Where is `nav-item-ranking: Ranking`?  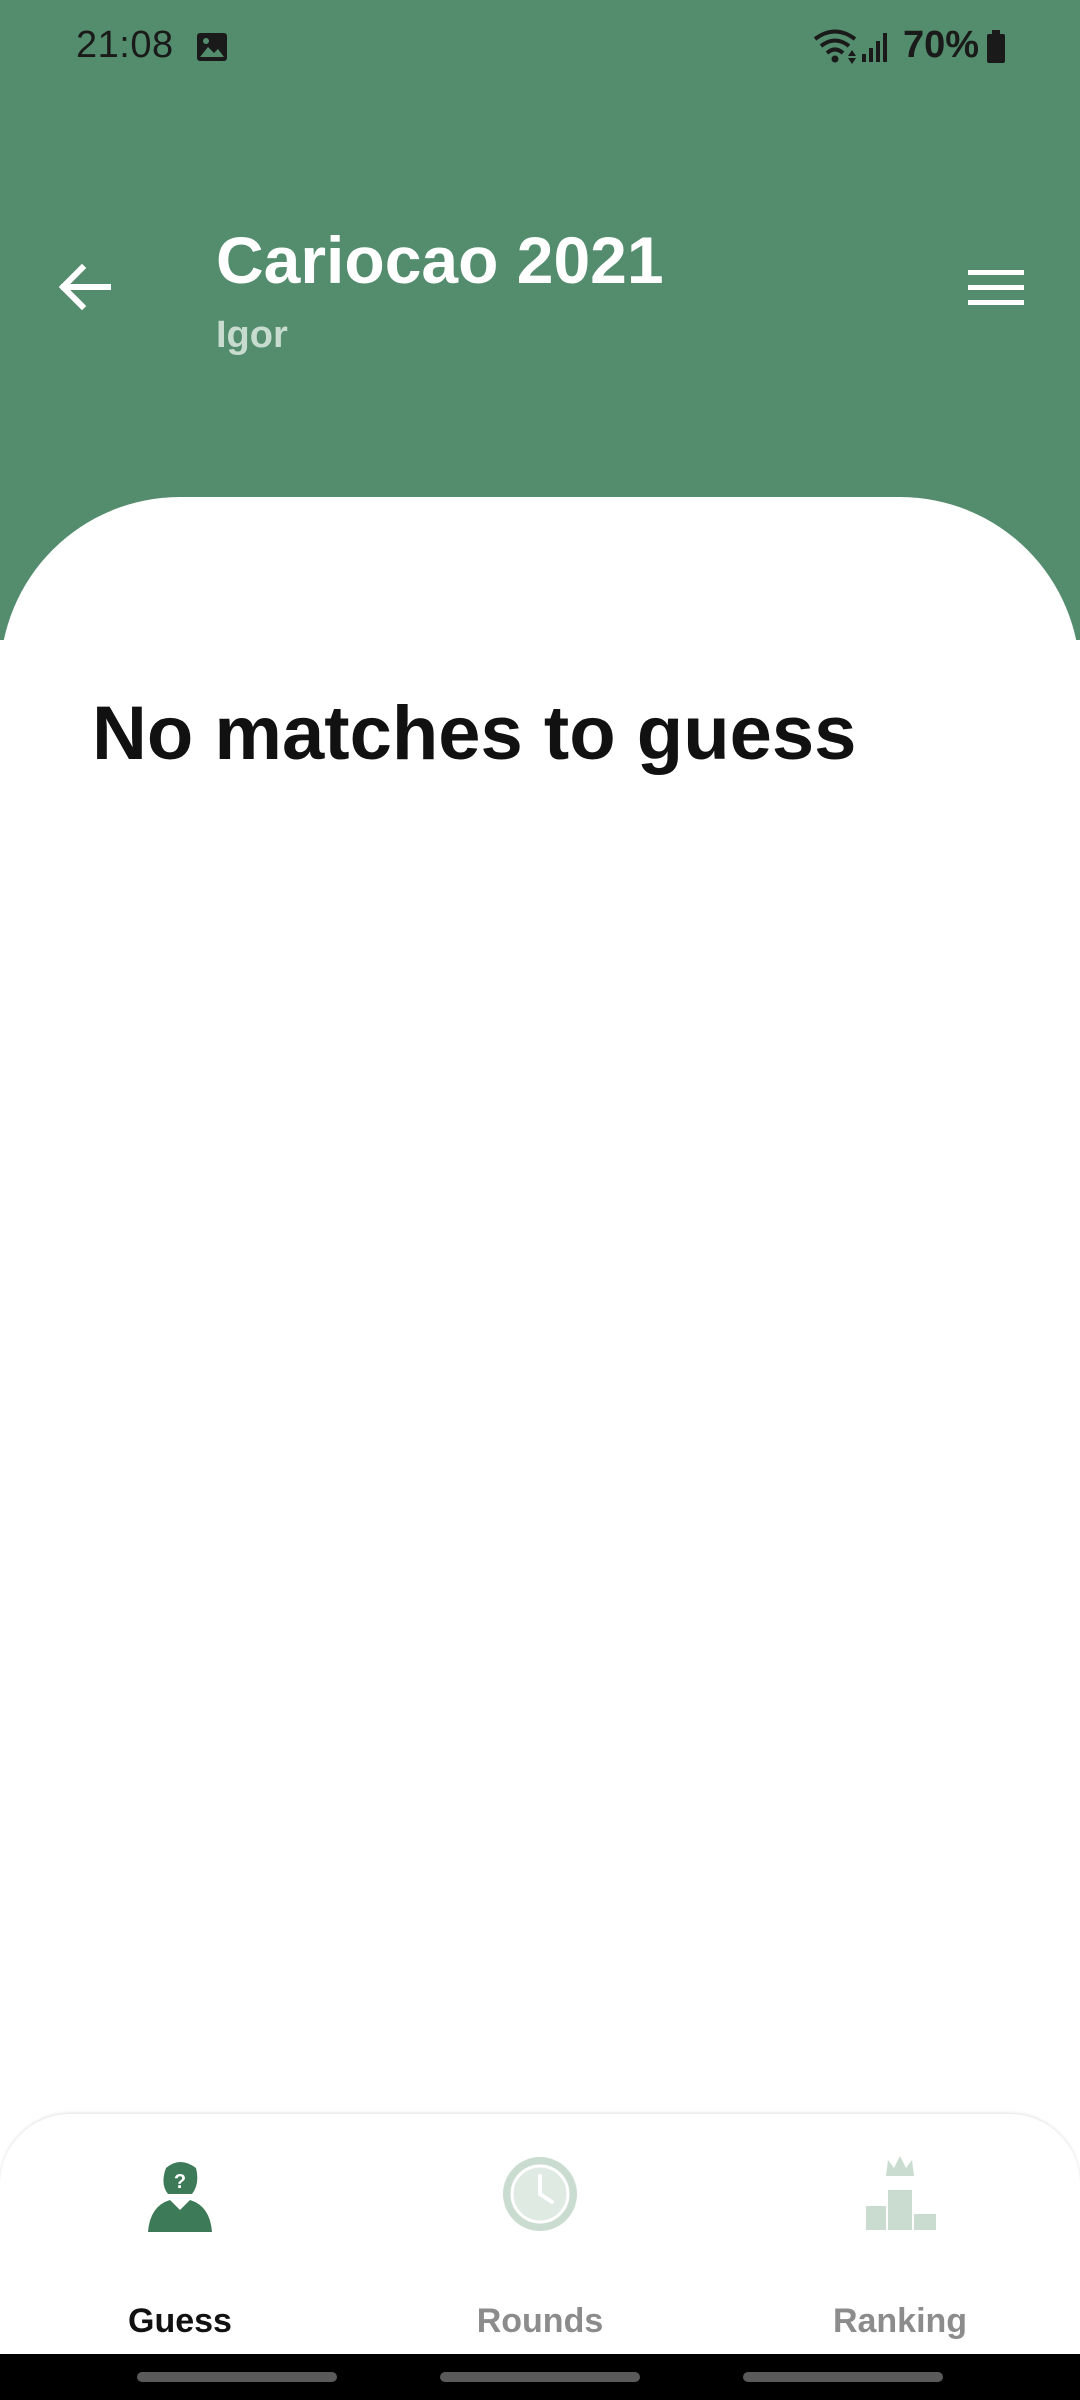 nav-item-ranking: Ranking is located at coordinates (900, 2234).